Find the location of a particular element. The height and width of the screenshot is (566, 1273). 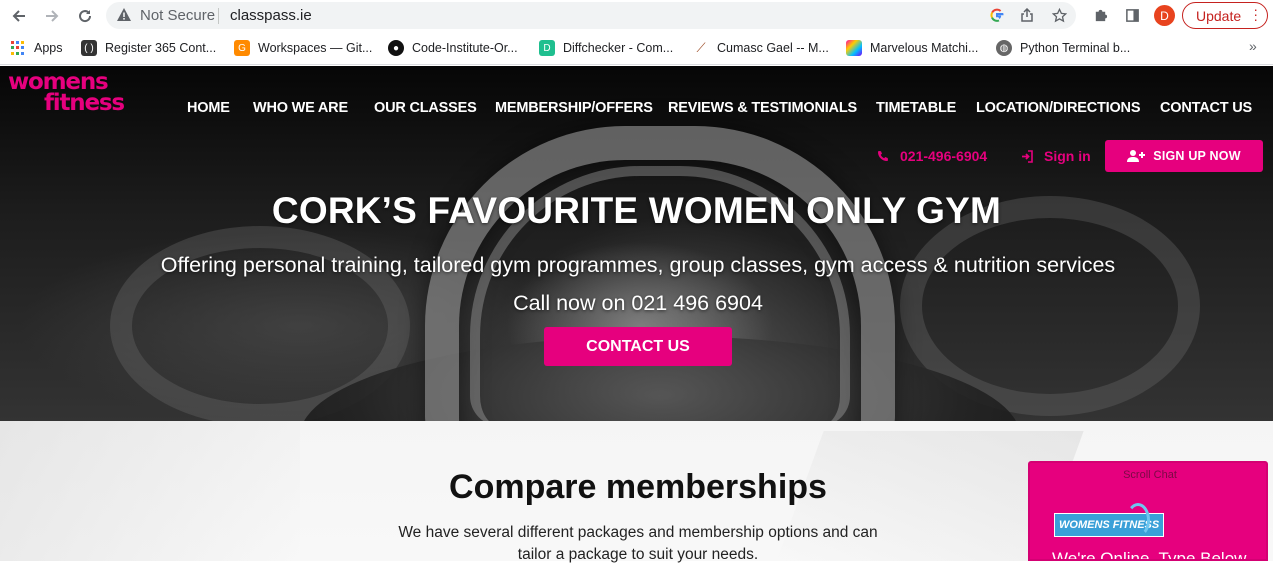

update-label: Update is located at coordinates (1219, 15).